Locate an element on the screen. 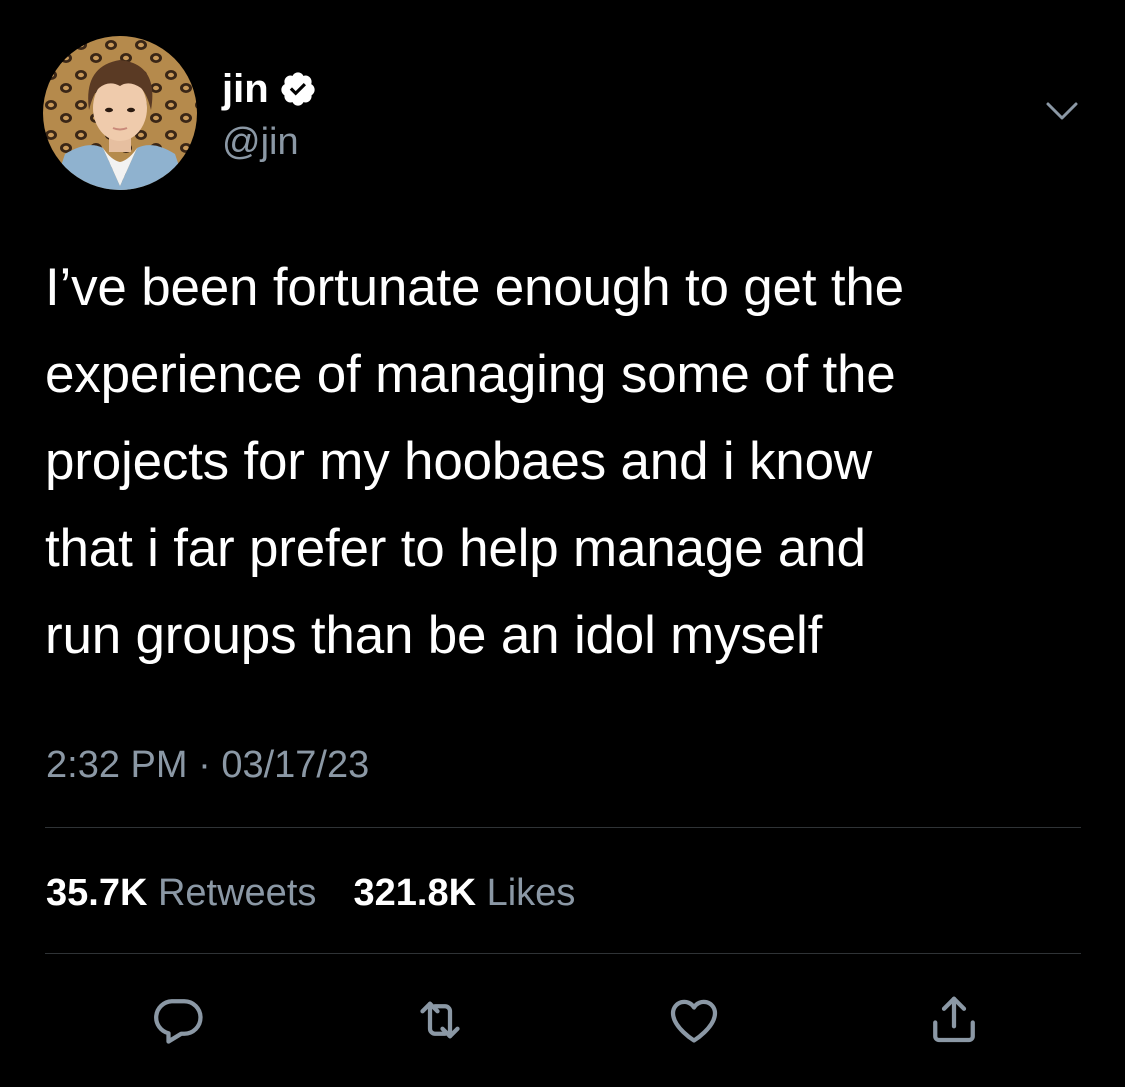  retweets-count: 35.7K is located at coordinates (97, 893).